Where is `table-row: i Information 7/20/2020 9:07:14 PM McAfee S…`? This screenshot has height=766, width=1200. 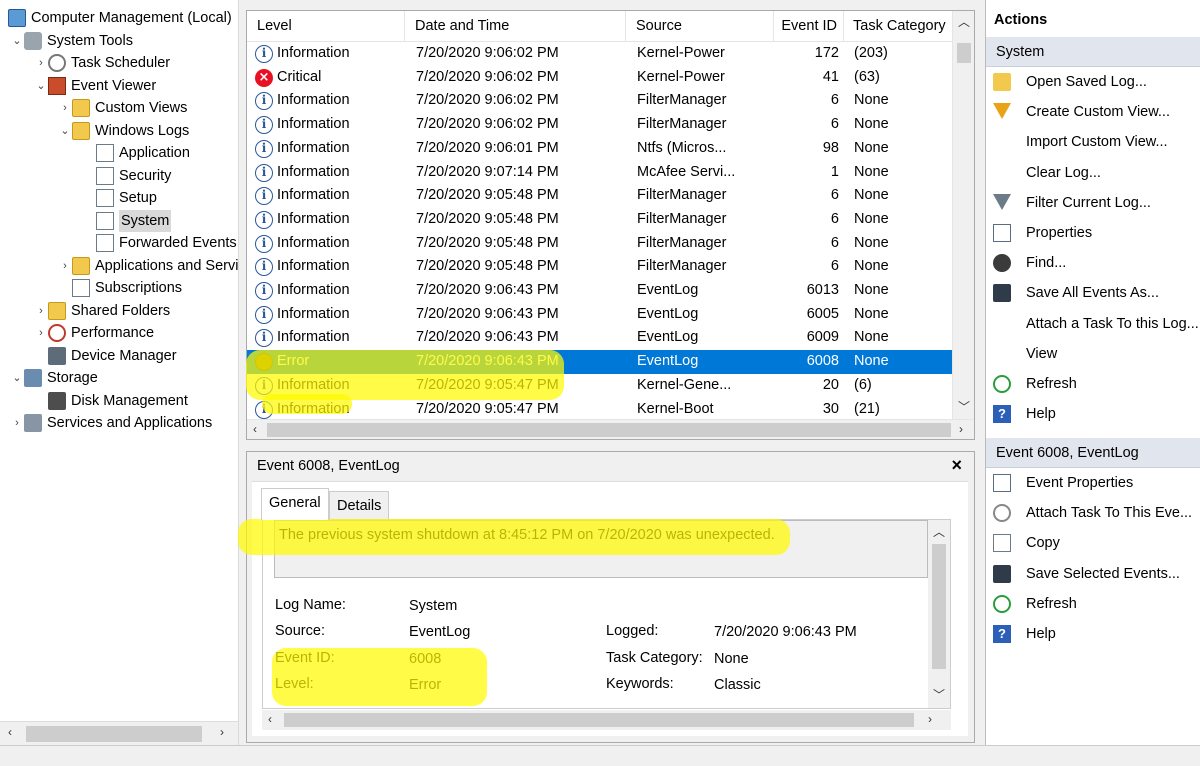
table-row: i Information 7/20/2020 9:07:14 PM McAfee S… is located at coordinates (600, 173).